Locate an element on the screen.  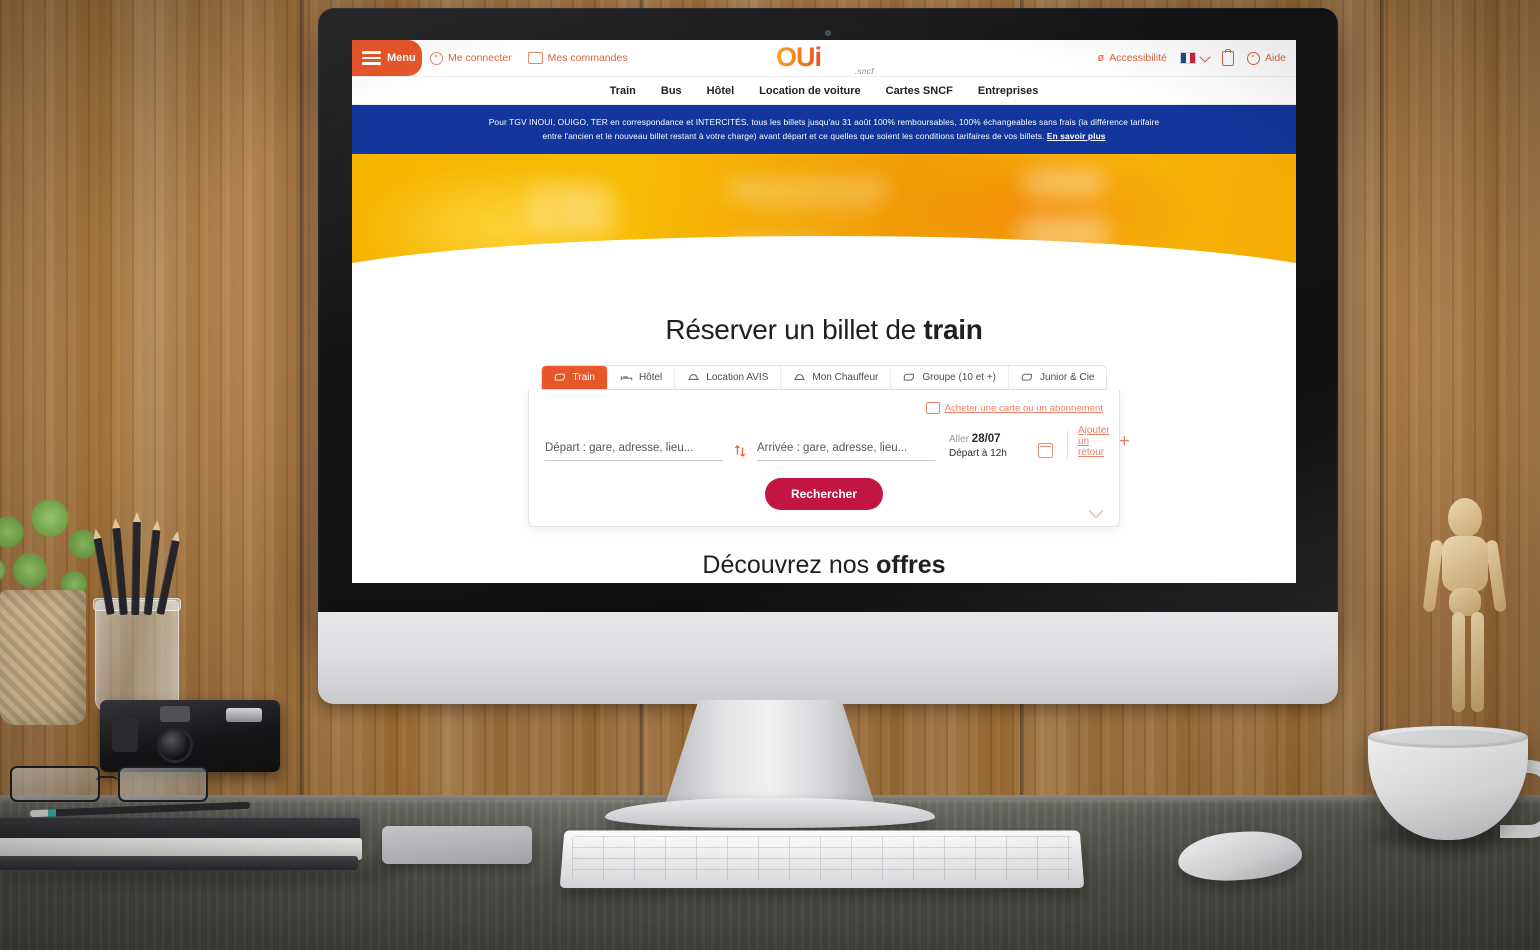
hamburger-icon is located at coordinates (371, 58).